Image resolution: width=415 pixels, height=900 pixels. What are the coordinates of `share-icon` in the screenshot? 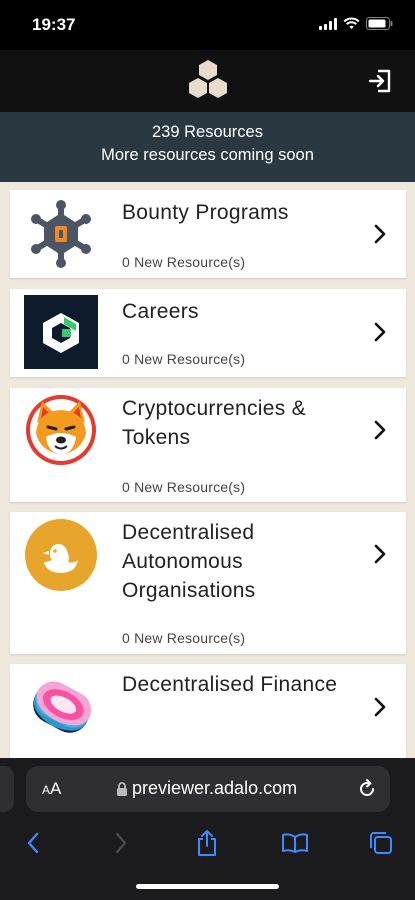 It's located at (207, 843).